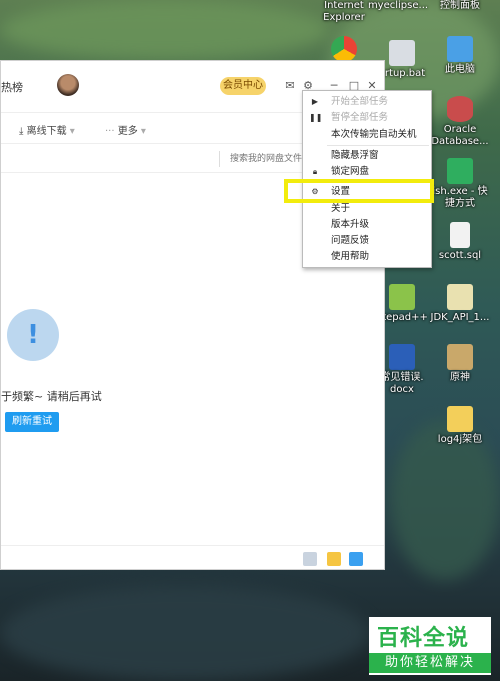 Image resolution: width=500 pixels, height=681 pixels. Describe the element at coordinates (355, 155) in the screenshot. I see `menu-item-label: 隐藏悬浮窗` at that location.